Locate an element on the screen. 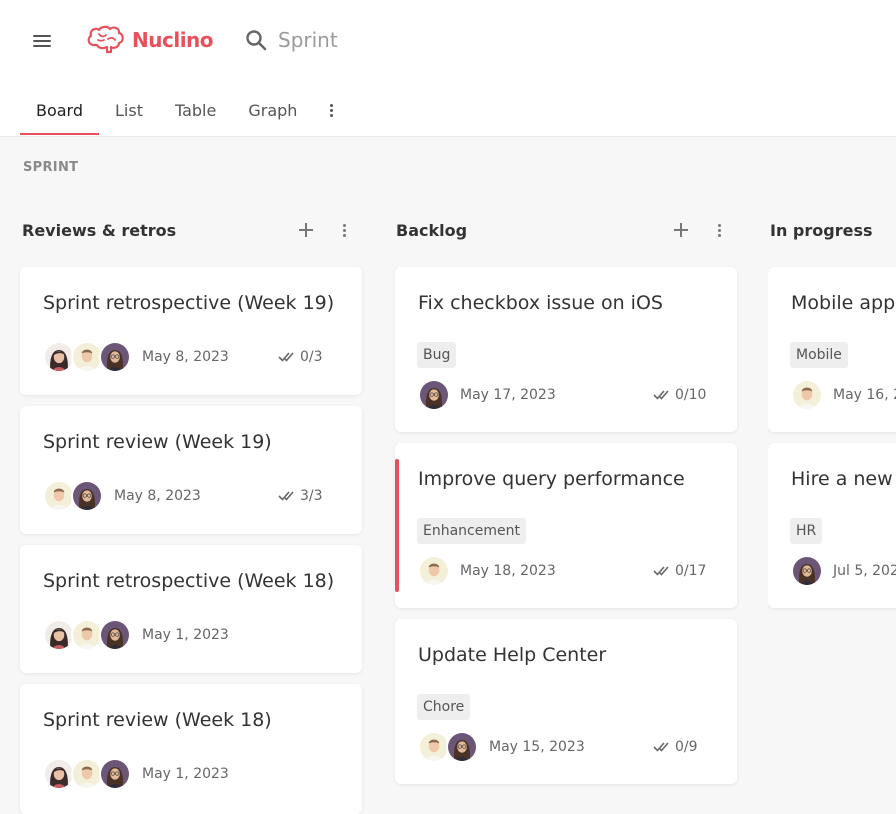  search-placeholder: Sprint is located at coordinates (308, 40).